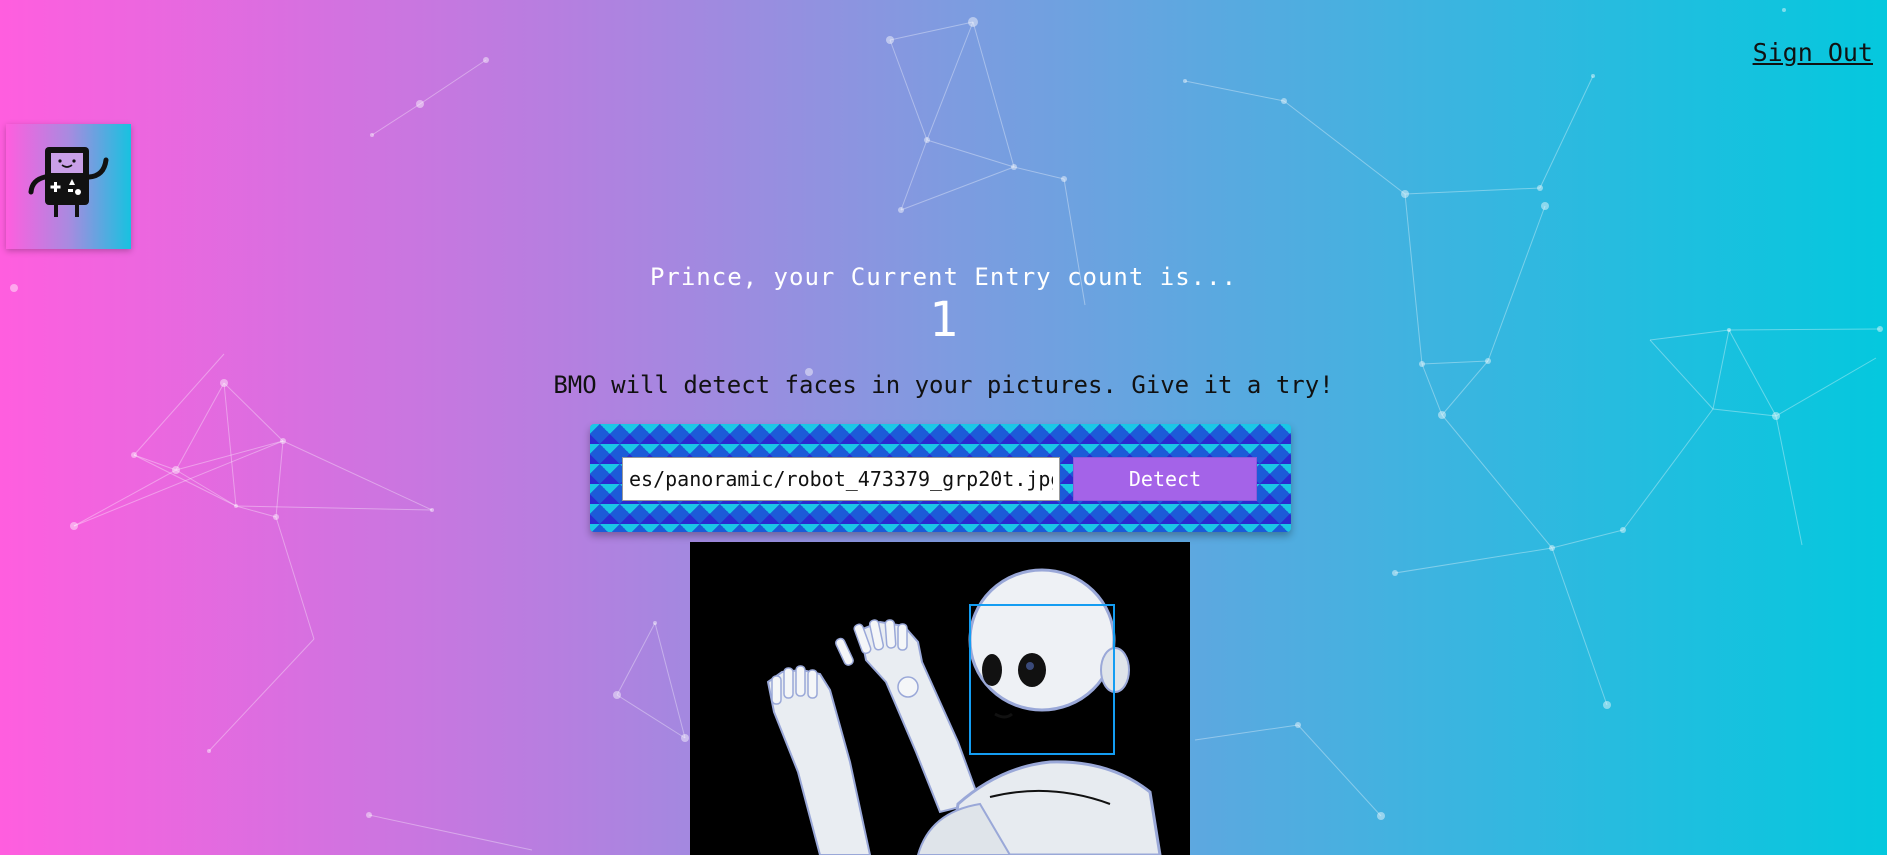  I want to click on logo, so click(68, 186).